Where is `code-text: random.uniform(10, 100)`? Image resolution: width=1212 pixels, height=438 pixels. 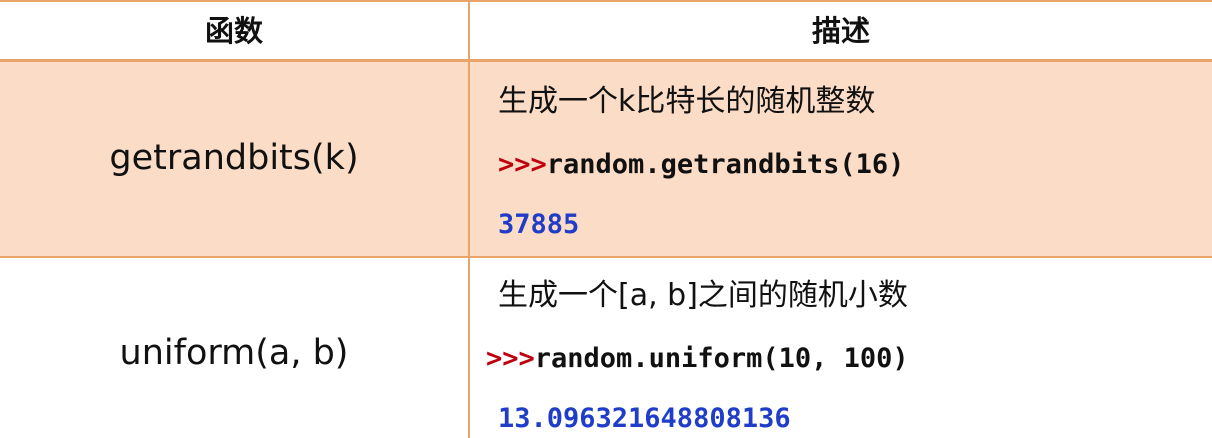 code-text: random.uniform(10, 100) is located at coordinates (721, 358).